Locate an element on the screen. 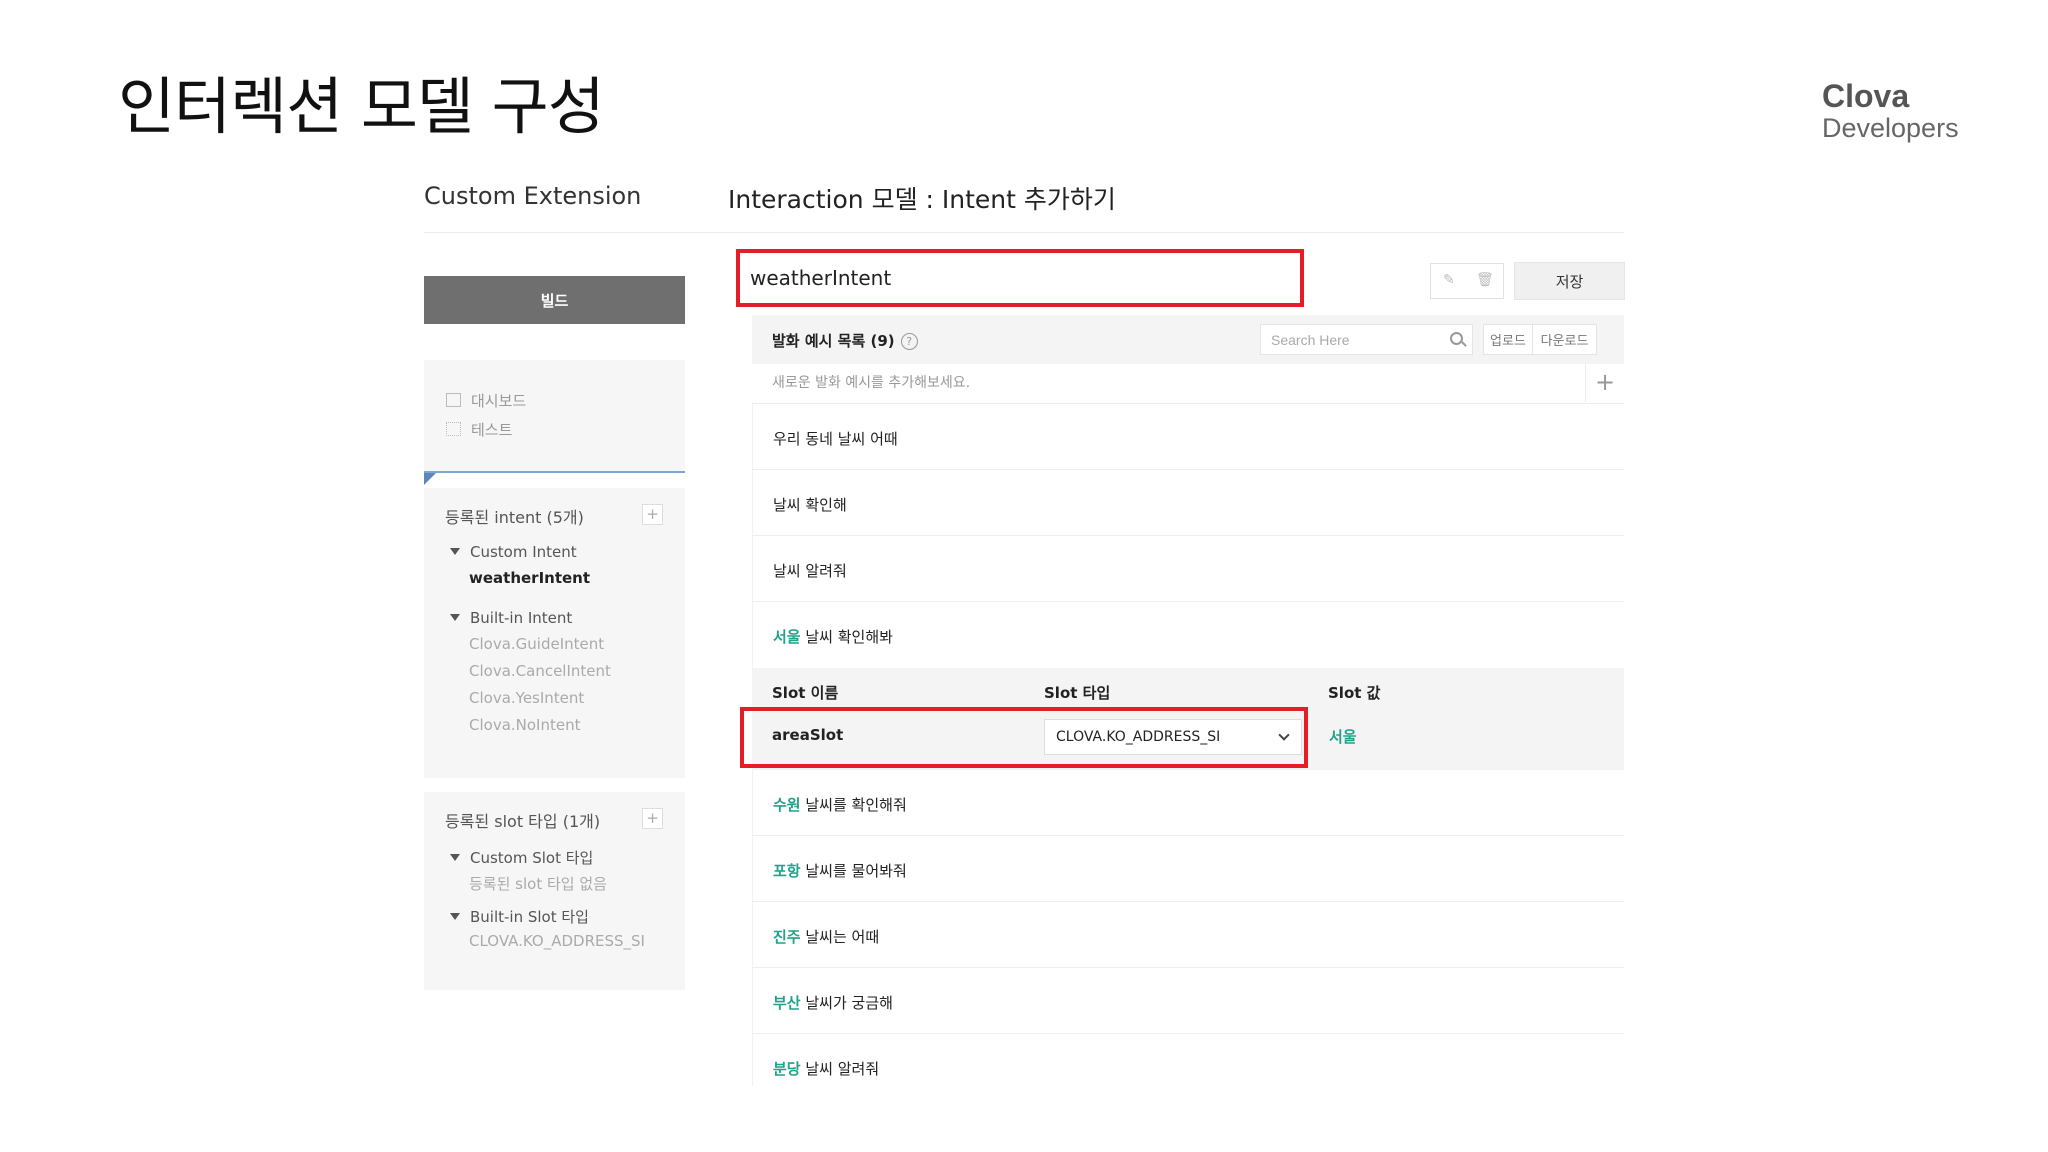  sidebar-nav: 대시보드 테스트 is located at coordinates (554, 416).